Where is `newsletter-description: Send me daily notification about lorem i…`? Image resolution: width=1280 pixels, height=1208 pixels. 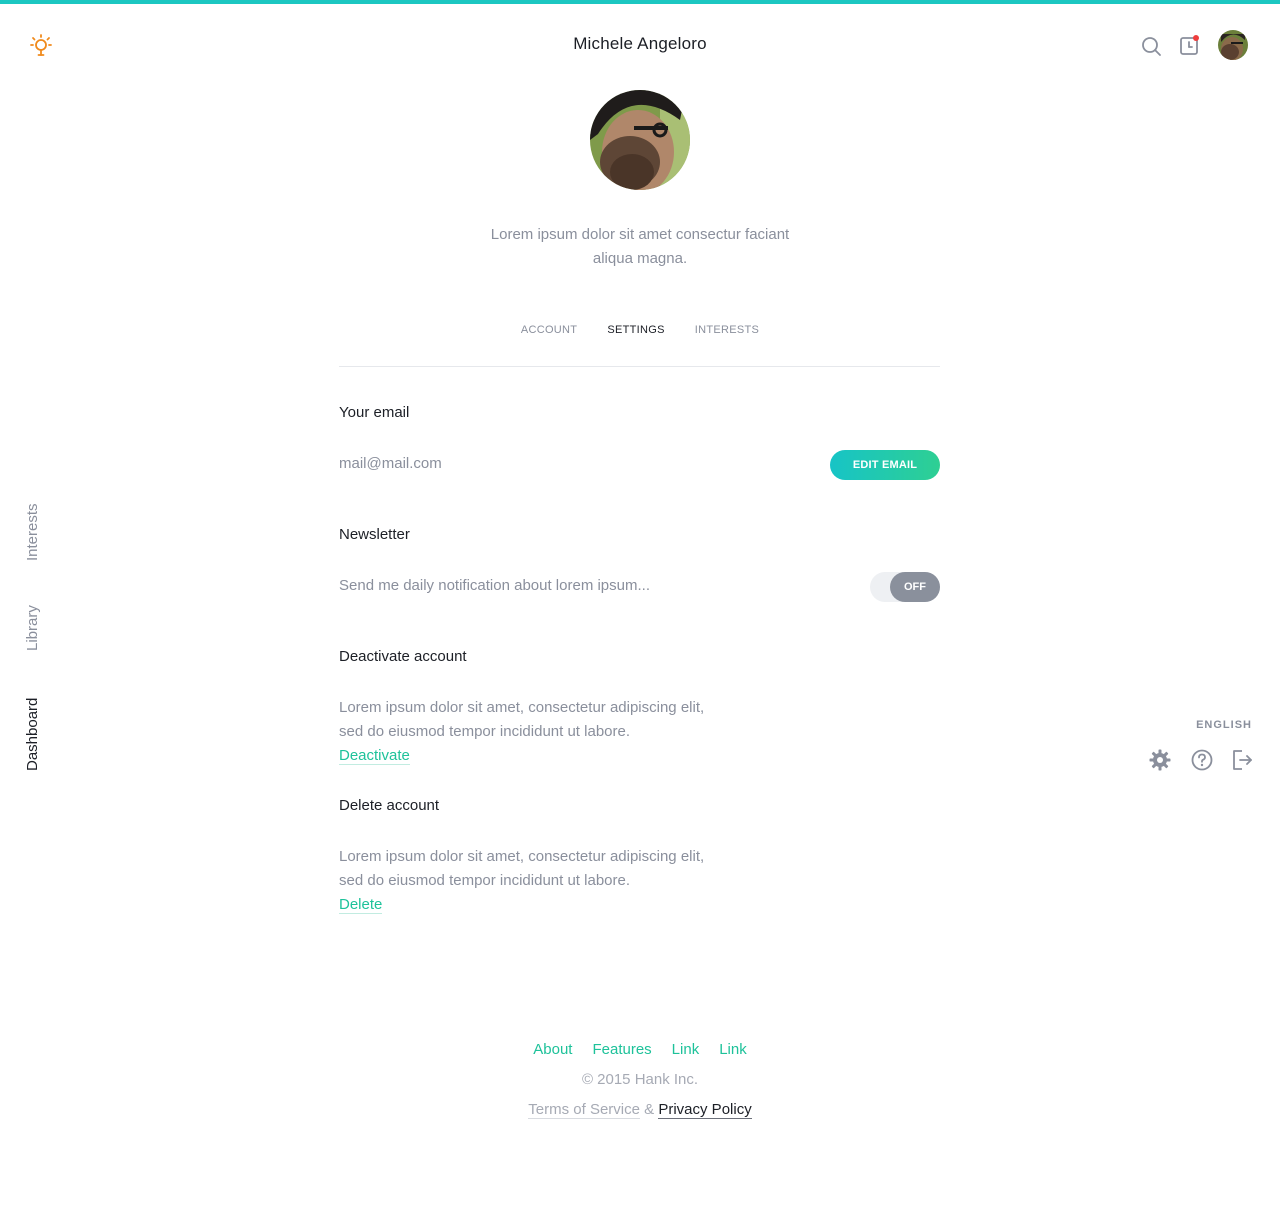 newsletter-description: Send me daily notification about lorem i… is located at coordinates (494, 585).